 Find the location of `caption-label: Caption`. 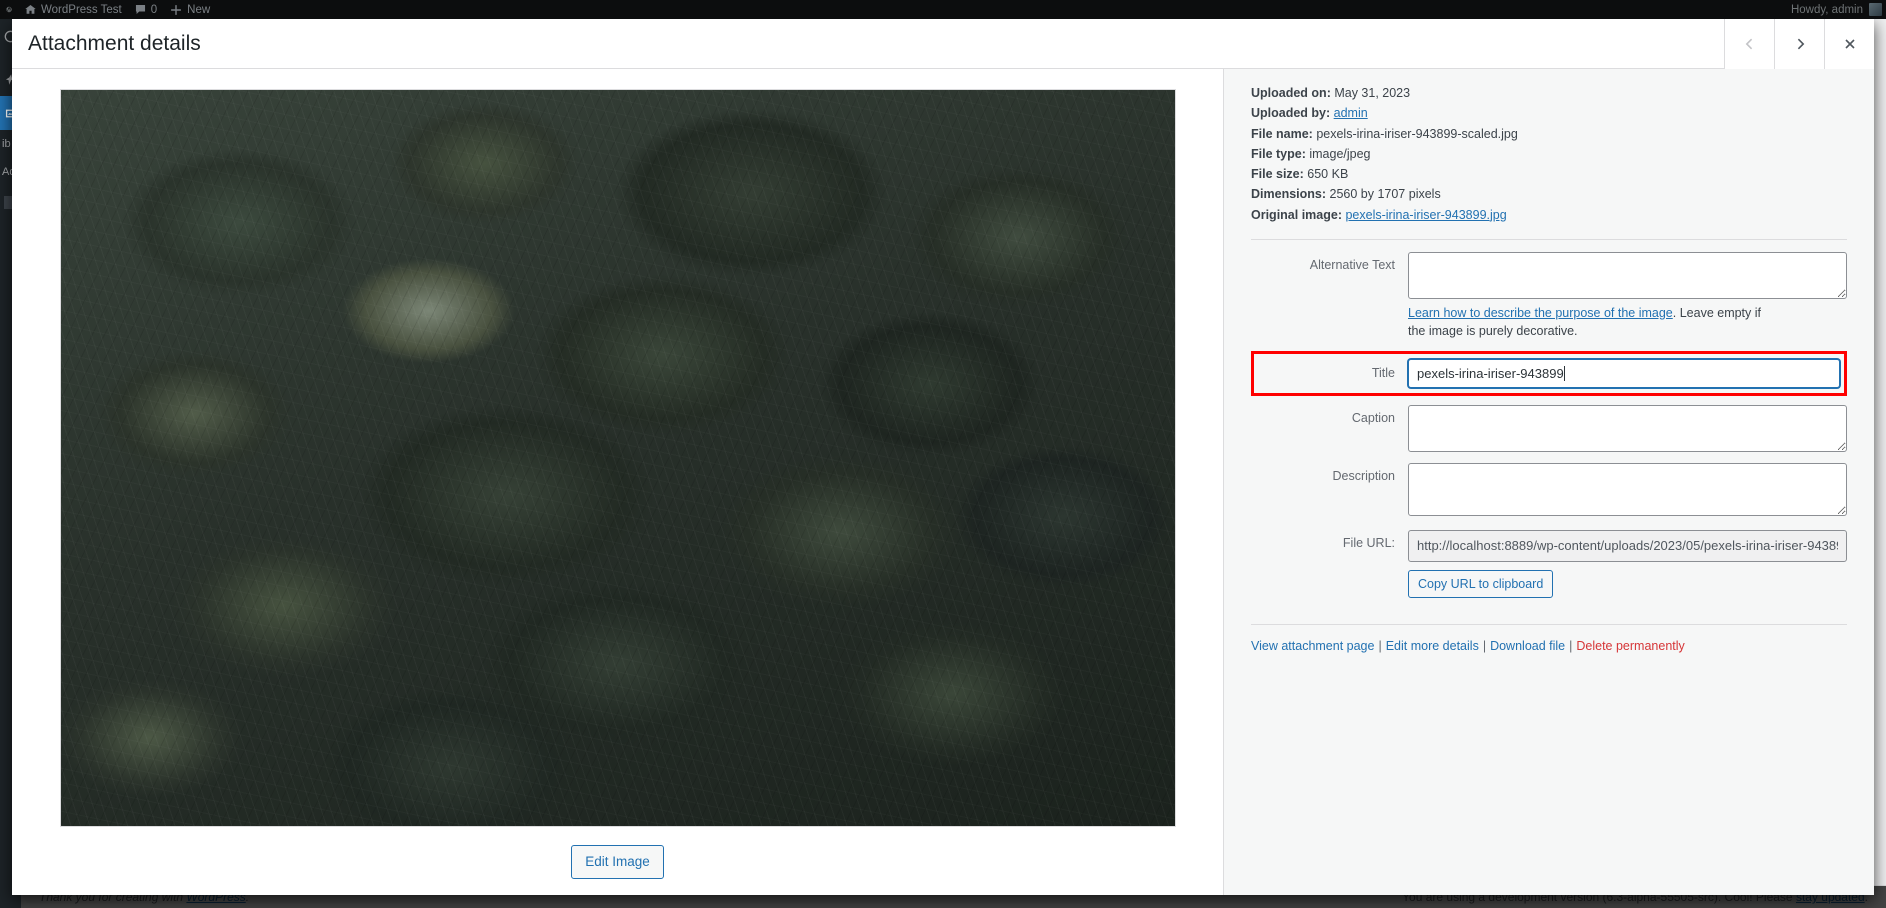

caption-label: Caption is located at coordinates (1373, 418).